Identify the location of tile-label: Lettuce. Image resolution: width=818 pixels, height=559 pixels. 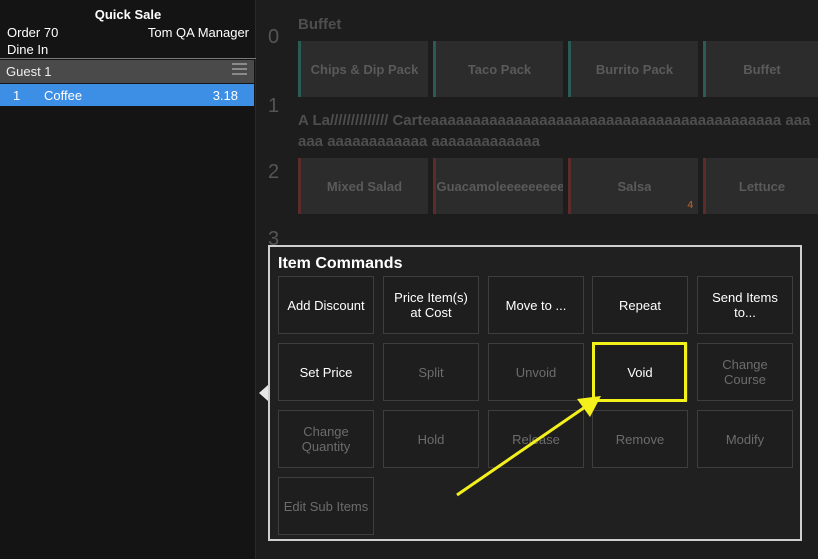
(762, 186).